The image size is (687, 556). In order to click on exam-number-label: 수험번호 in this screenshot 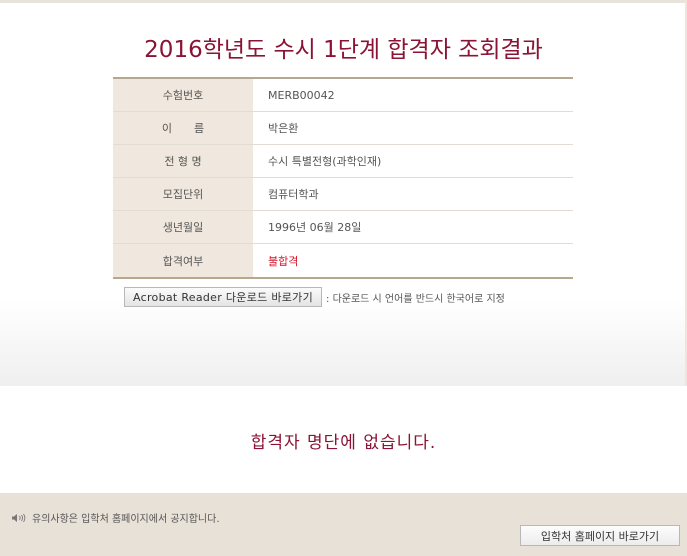, I will do `click(183, 95)`.